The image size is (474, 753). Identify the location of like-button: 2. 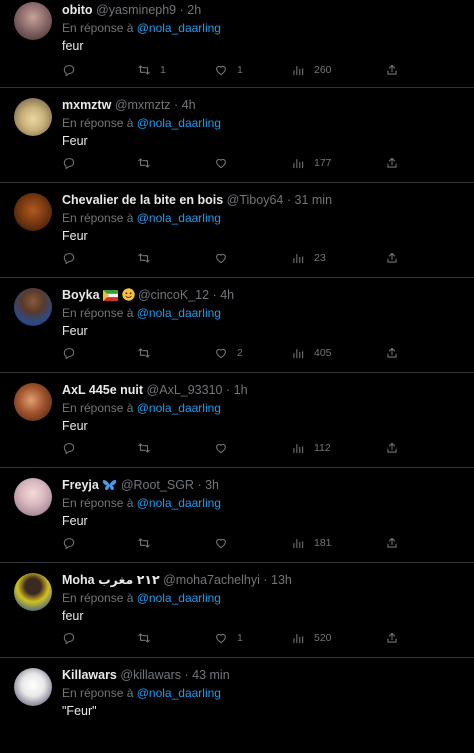
(228, 353).